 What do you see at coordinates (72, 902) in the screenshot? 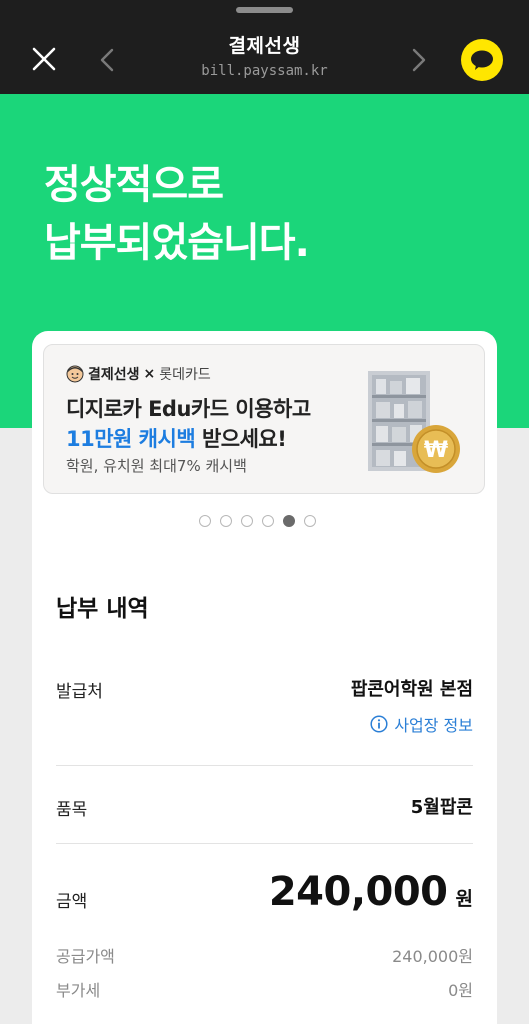
I see `amount-label: 금액` at bounding box center [72, 902].